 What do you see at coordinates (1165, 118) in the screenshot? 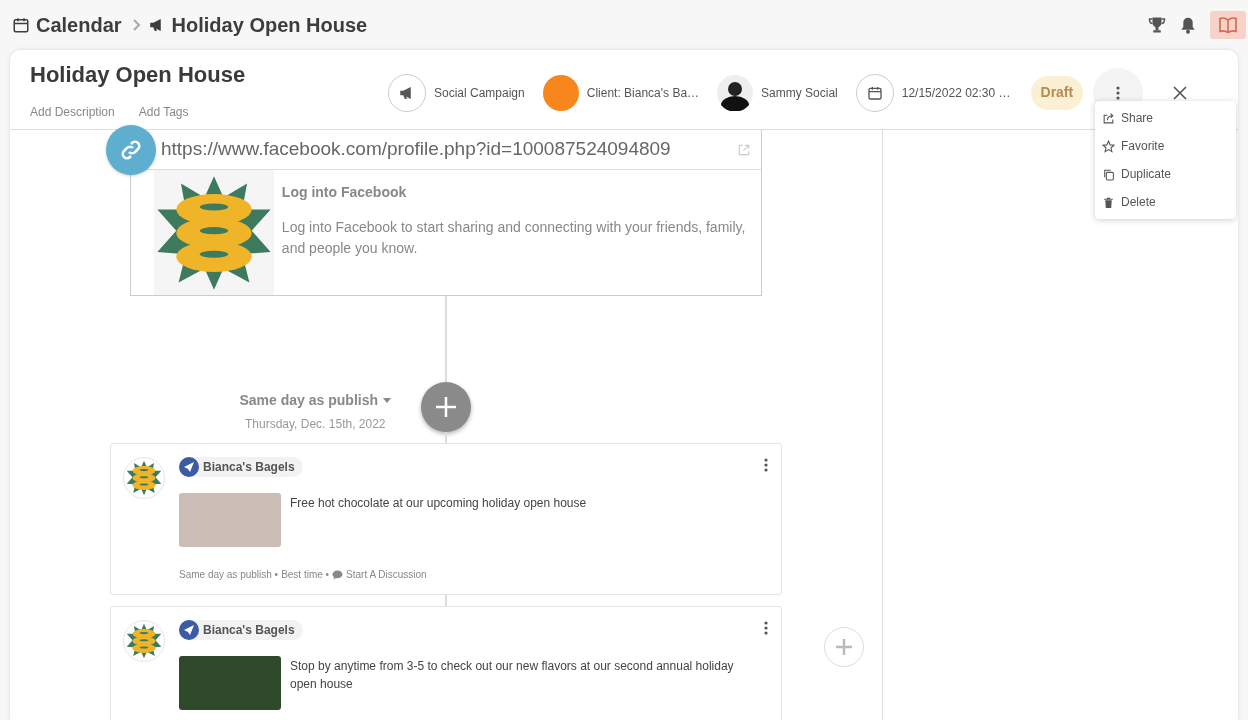
I see `menu-item: Share` at bounding box center [1165, 118].